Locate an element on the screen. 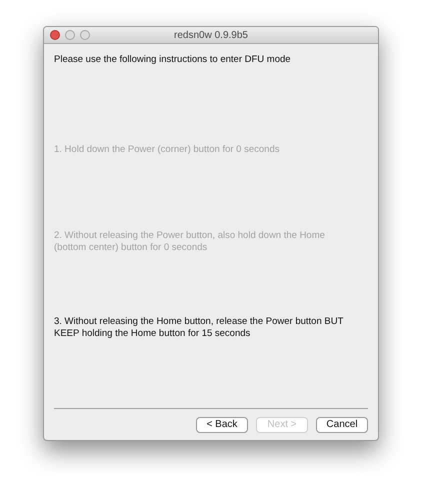  window-title: redsn0w 0.9.9b5 is located at coordinates (211, 35).